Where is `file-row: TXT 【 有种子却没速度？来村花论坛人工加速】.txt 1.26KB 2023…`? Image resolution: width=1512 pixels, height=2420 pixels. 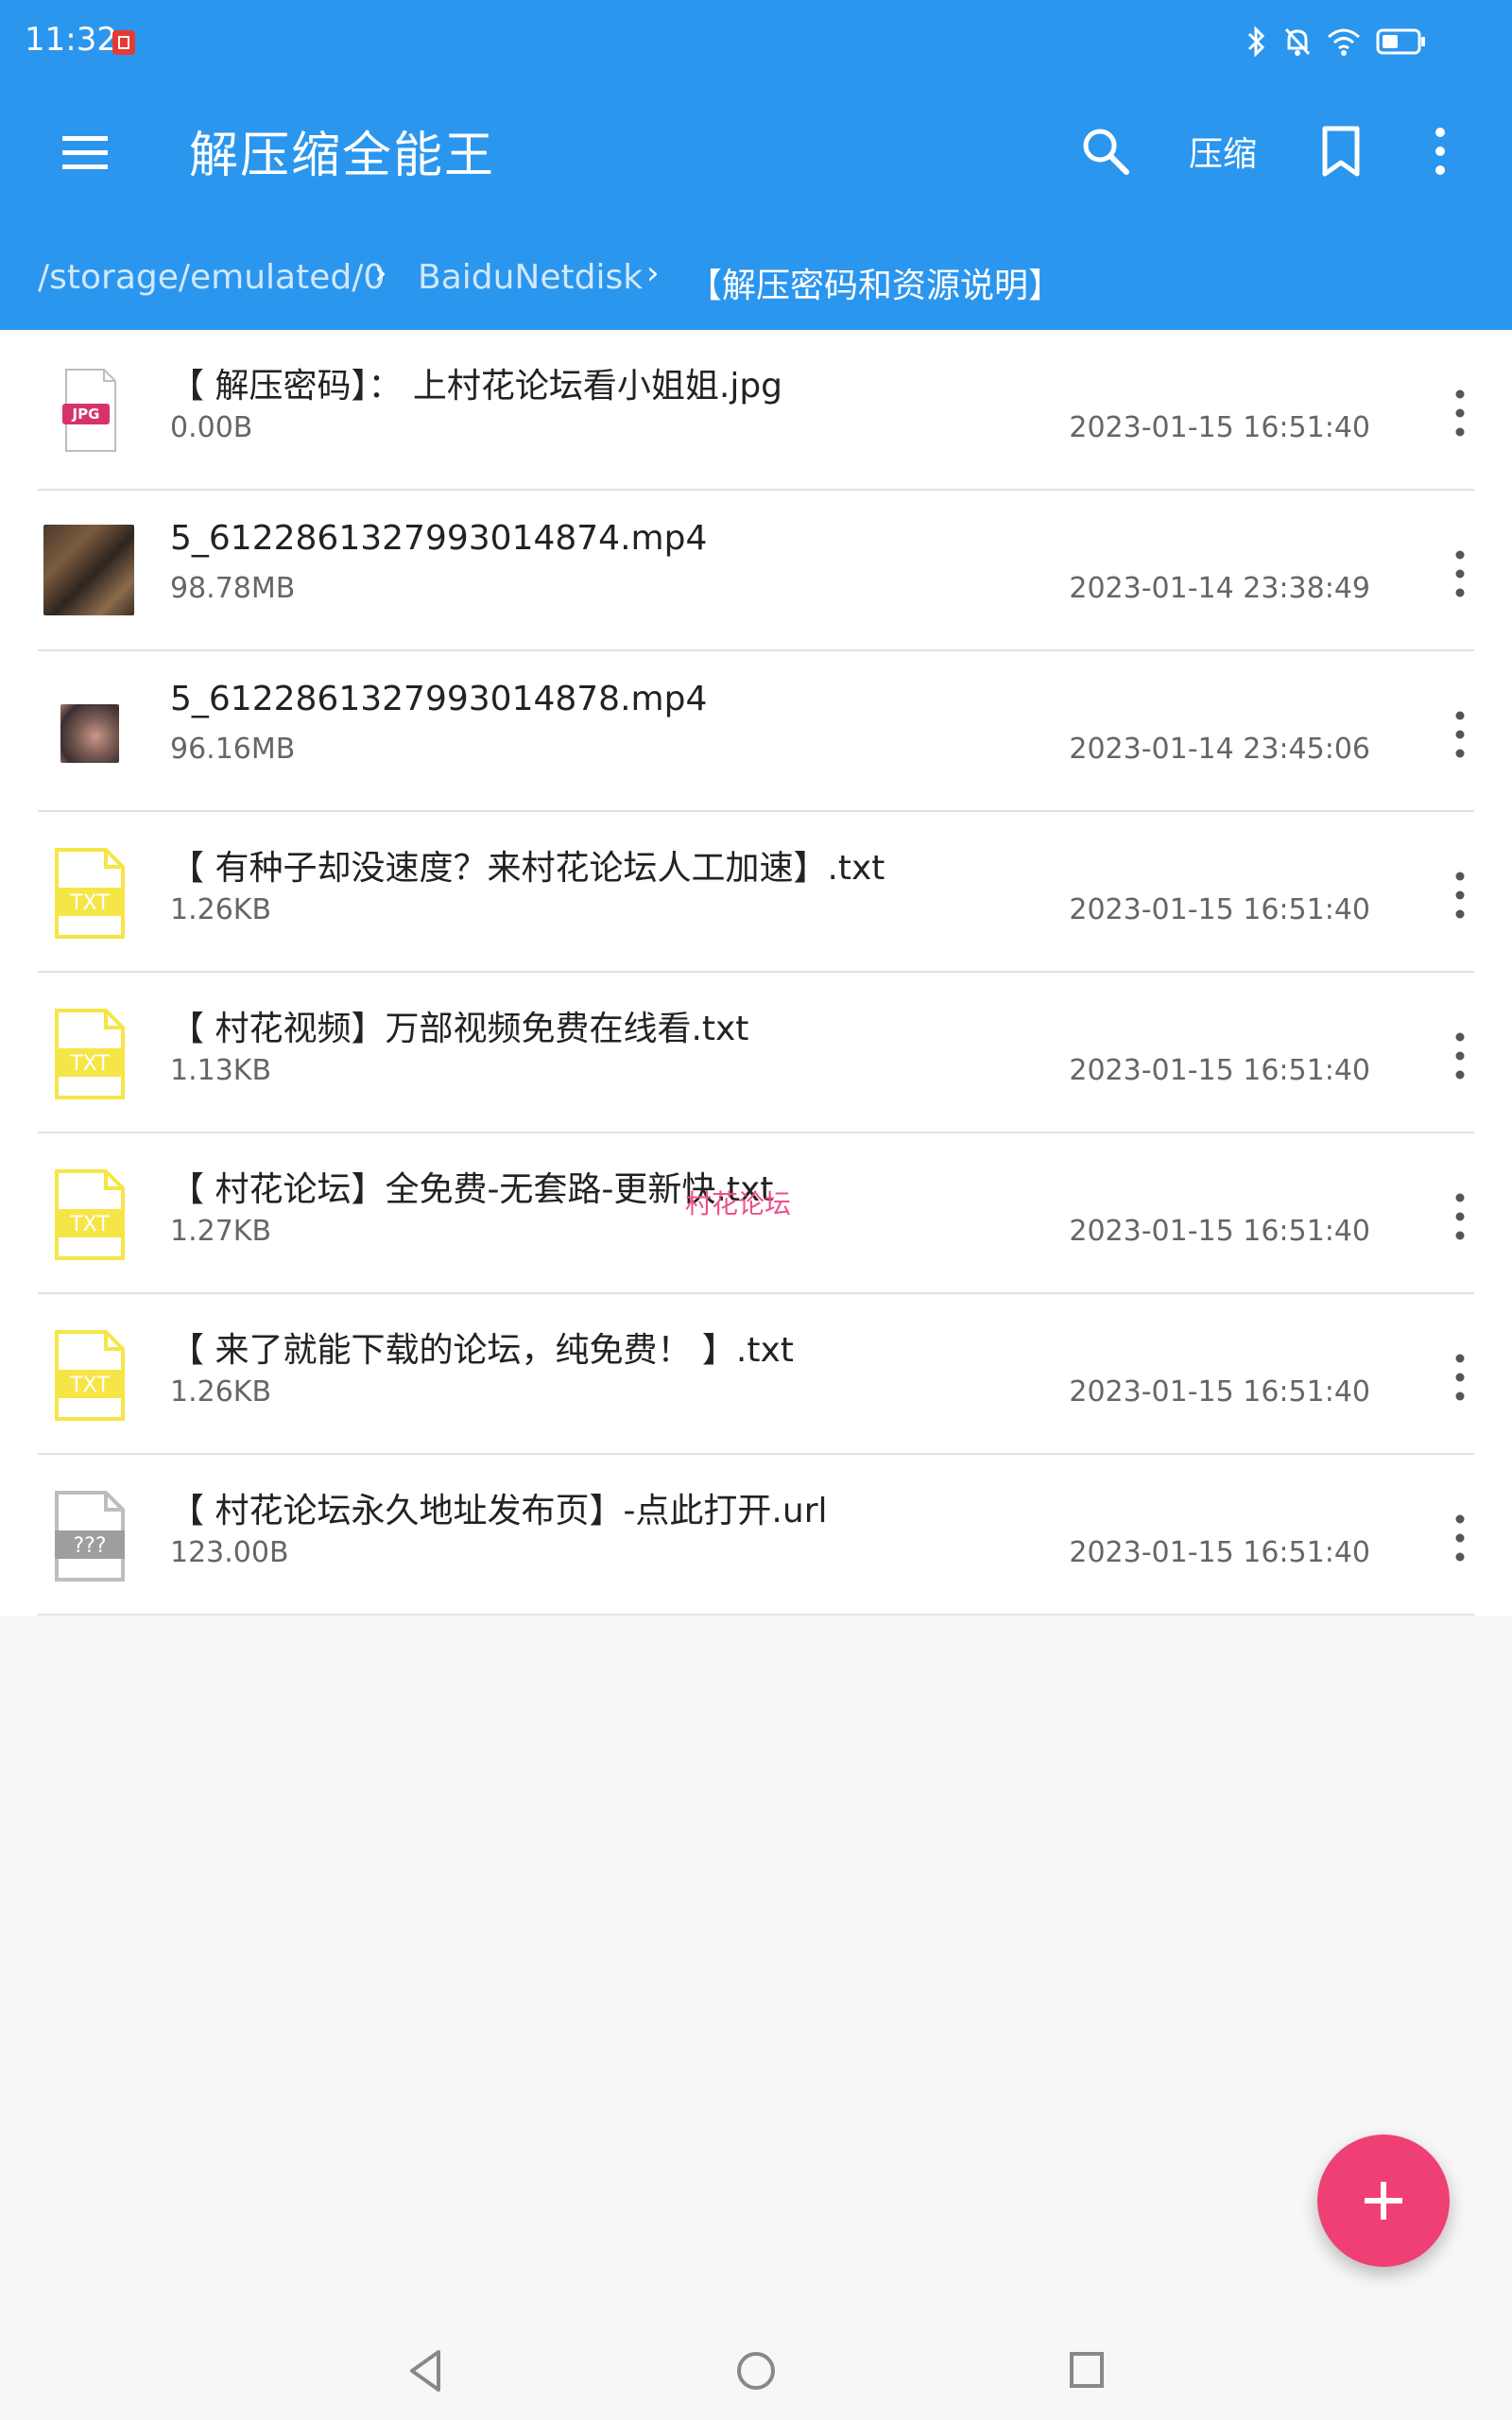
file-row: TXT 【 有种子却没速度？来村花论坛人工加速】.txt 1.26KB 2023… is located at coordinates (756, 892).